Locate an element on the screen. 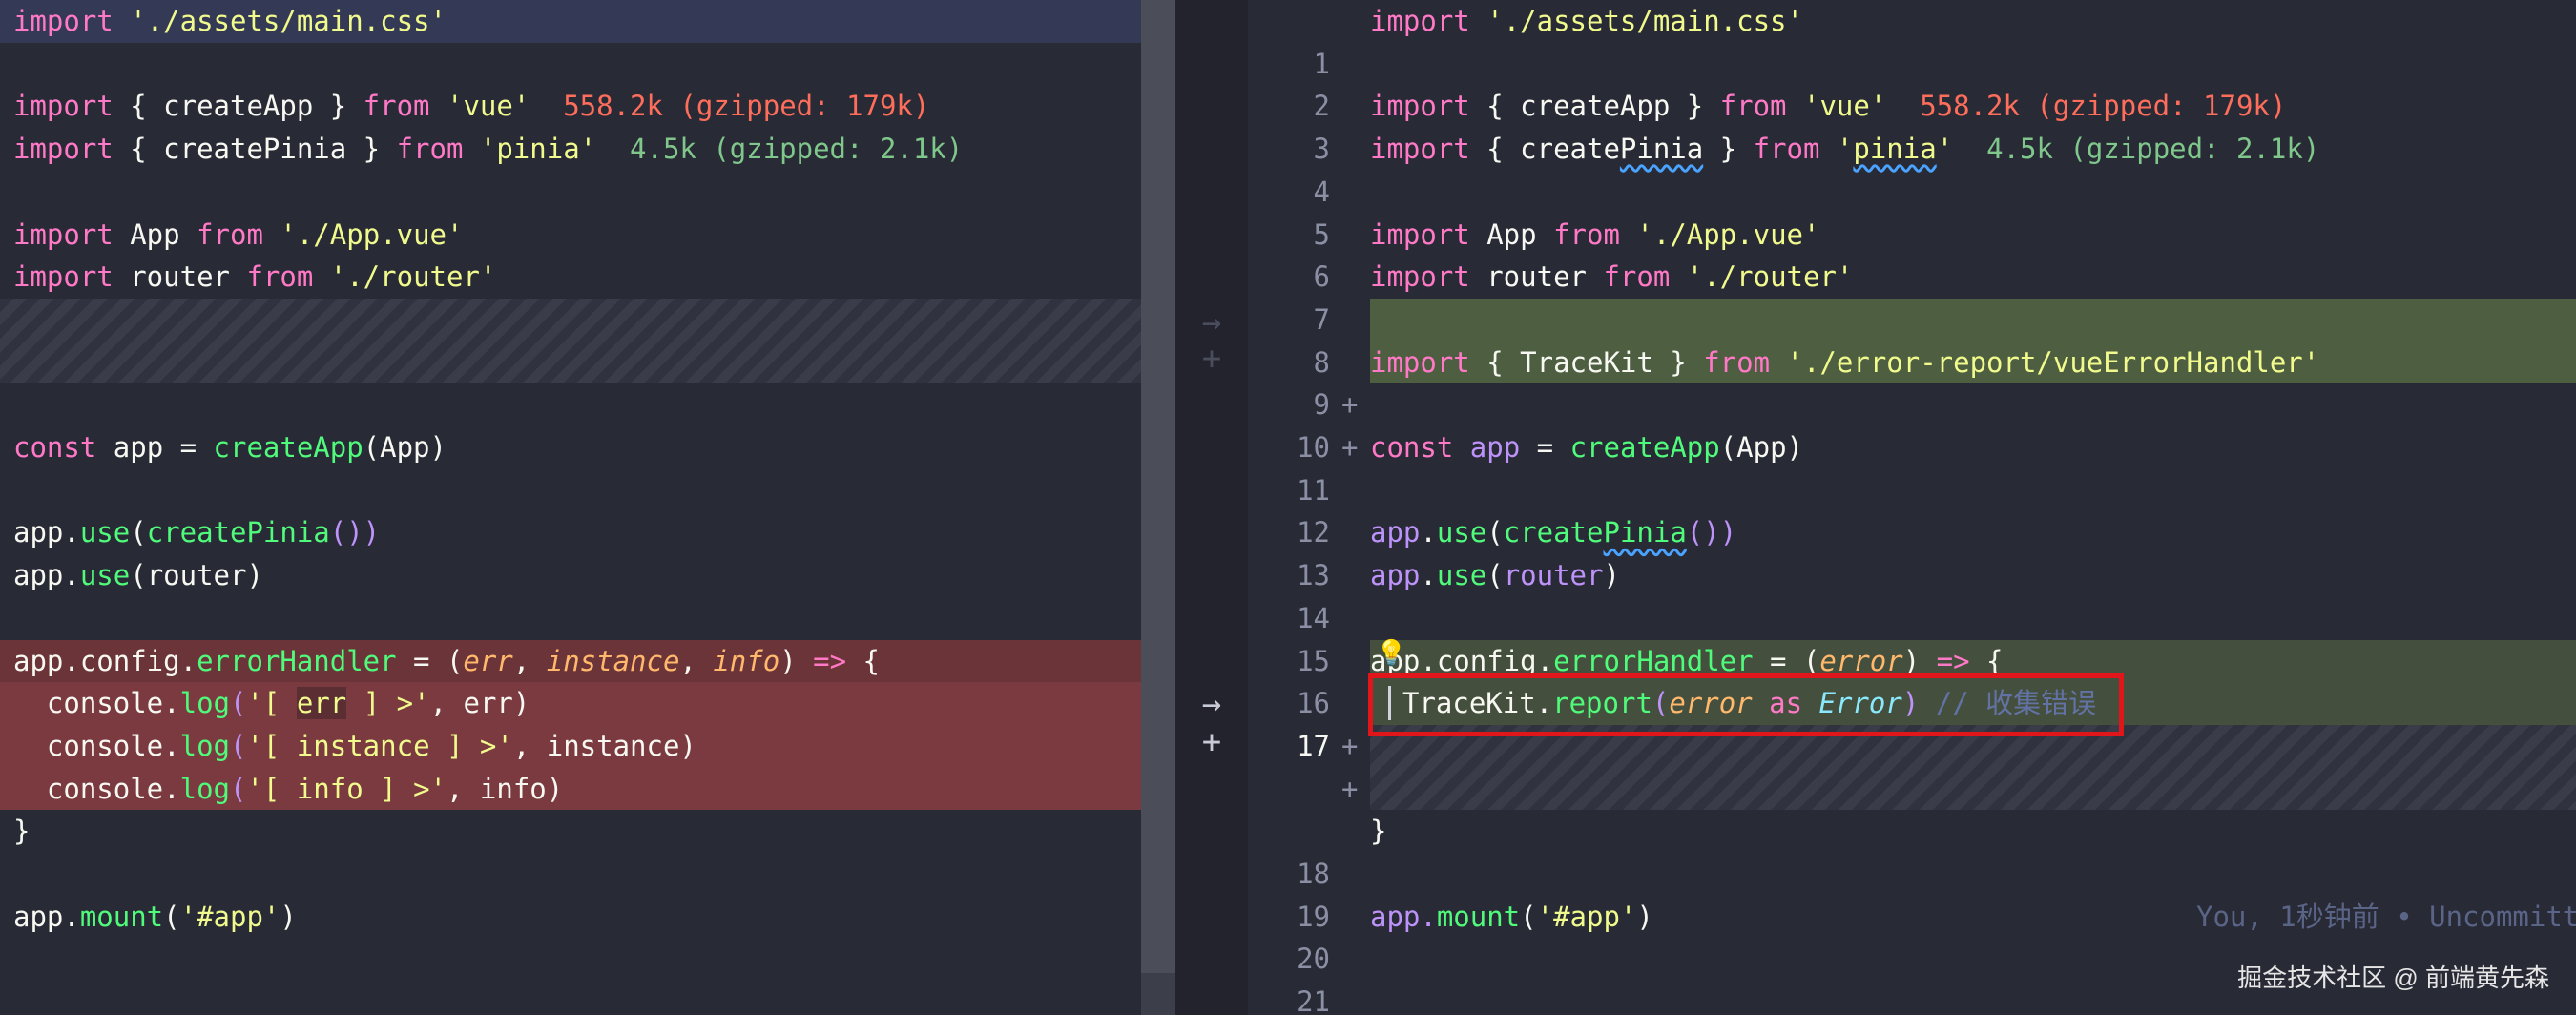 The width and height of the screenshot is (2576, 1015). code-line: 6 import App from './App.vue' is located at coordinates (1912, 254).